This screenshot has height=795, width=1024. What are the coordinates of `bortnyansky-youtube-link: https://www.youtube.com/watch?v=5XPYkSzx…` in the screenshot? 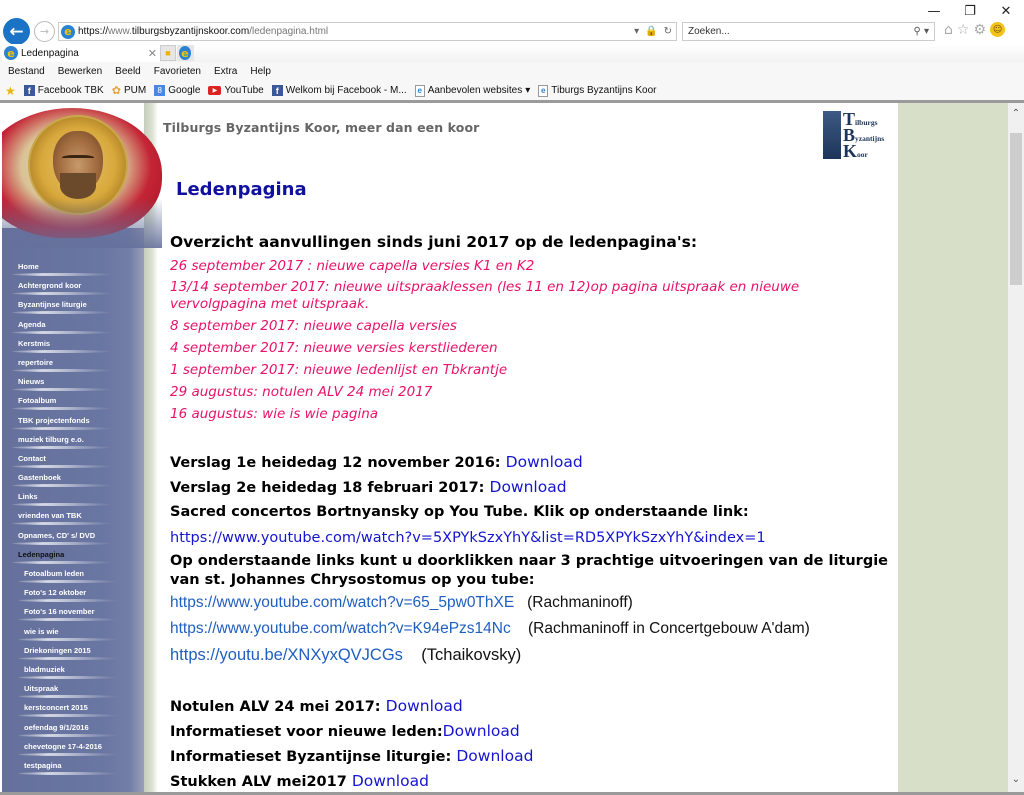 It's located at (530, 538).